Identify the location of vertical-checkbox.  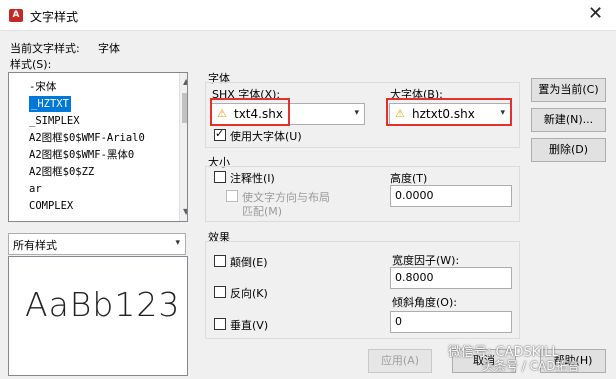
(220, 324).